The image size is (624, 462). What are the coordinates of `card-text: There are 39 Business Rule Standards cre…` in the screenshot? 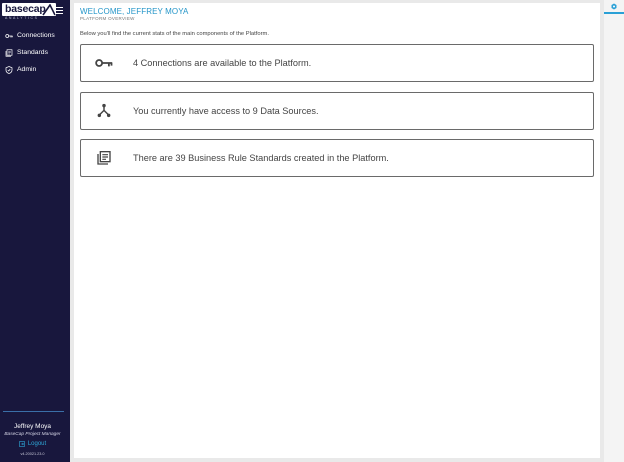 It's located at (261, 158).